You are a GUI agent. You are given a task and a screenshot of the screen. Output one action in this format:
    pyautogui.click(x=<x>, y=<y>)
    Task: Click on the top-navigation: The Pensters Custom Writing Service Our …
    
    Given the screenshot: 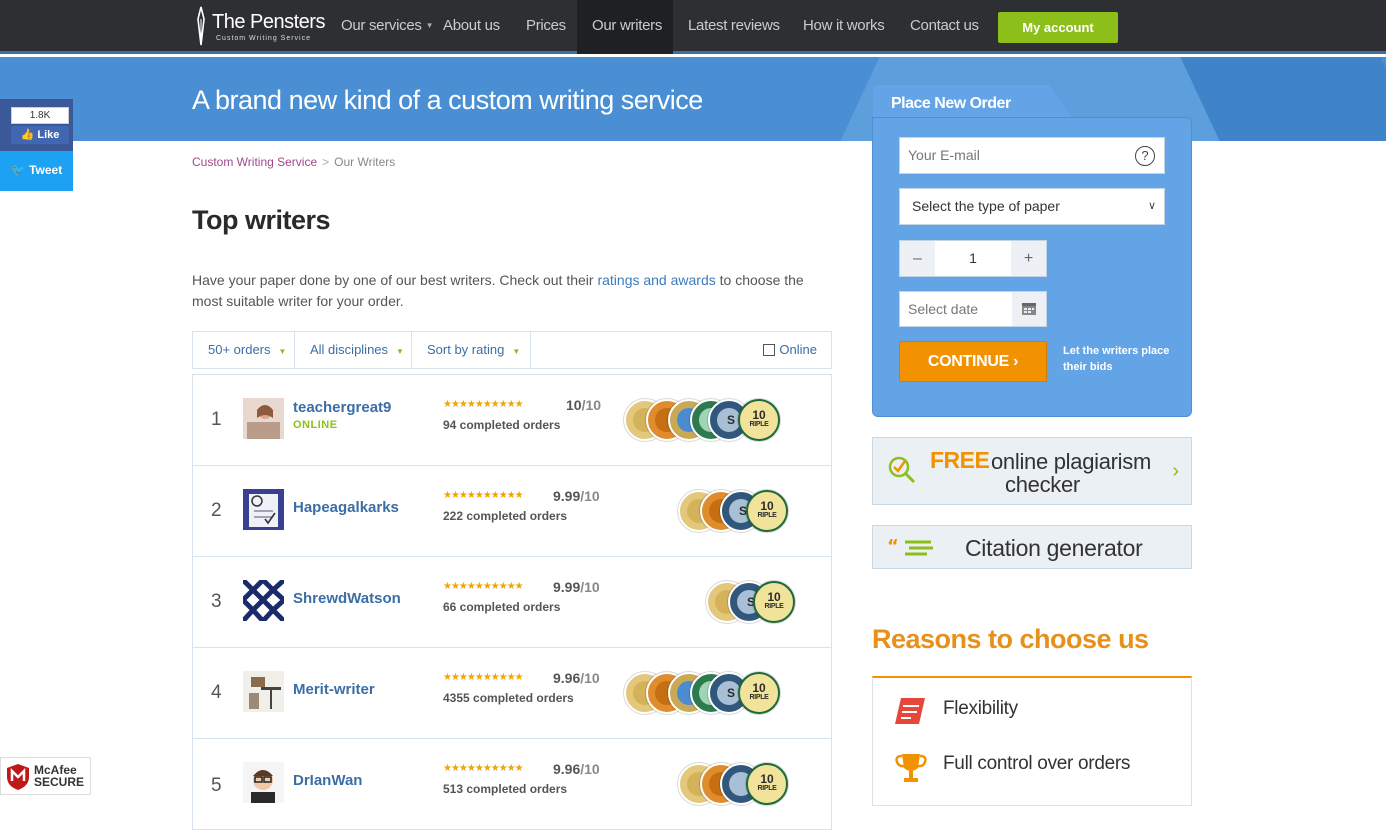 What is the action you would take?
    pyautogui.click(x=693, y=27)
    